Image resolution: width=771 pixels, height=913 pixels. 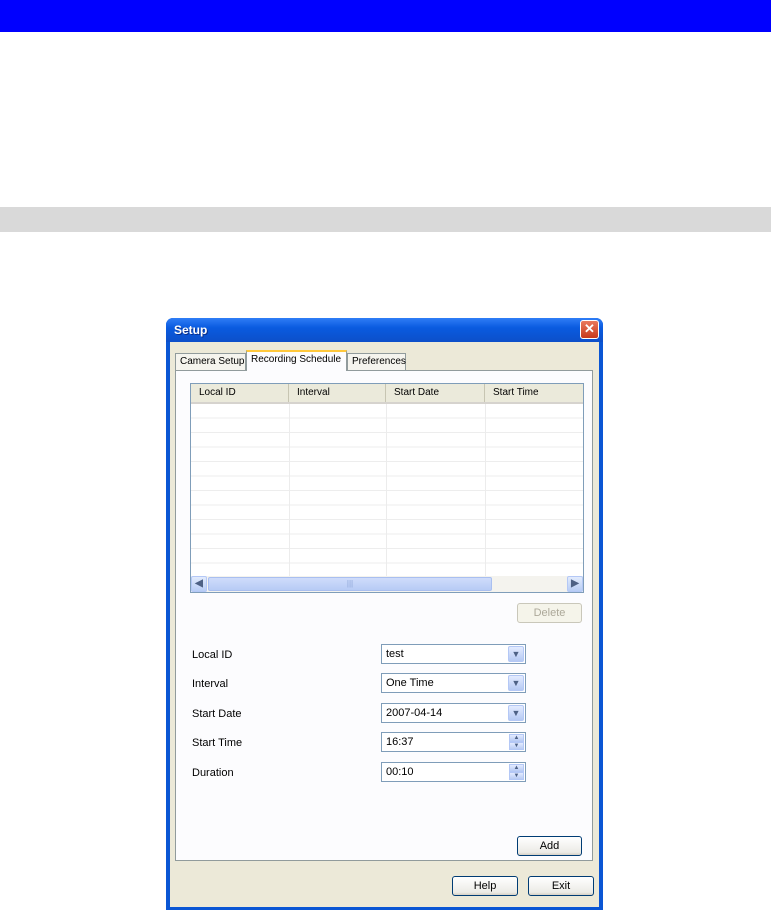 I want to click on interval-label: Interval, so click(x=210, y=684).